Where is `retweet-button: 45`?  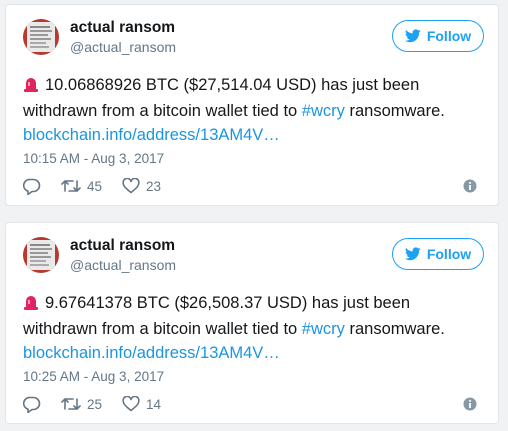
retweet-button: 45 is located at coordinates (81, 186).